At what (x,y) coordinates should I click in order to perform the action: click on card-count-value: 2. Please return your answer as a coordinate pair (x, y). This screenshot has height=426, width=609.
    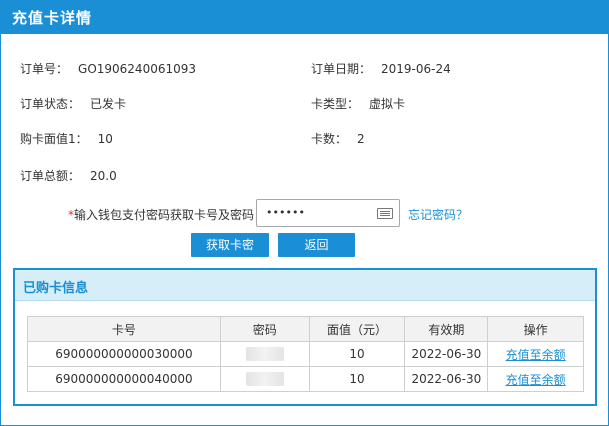
    Looking at the image, I should click on (361, 139).